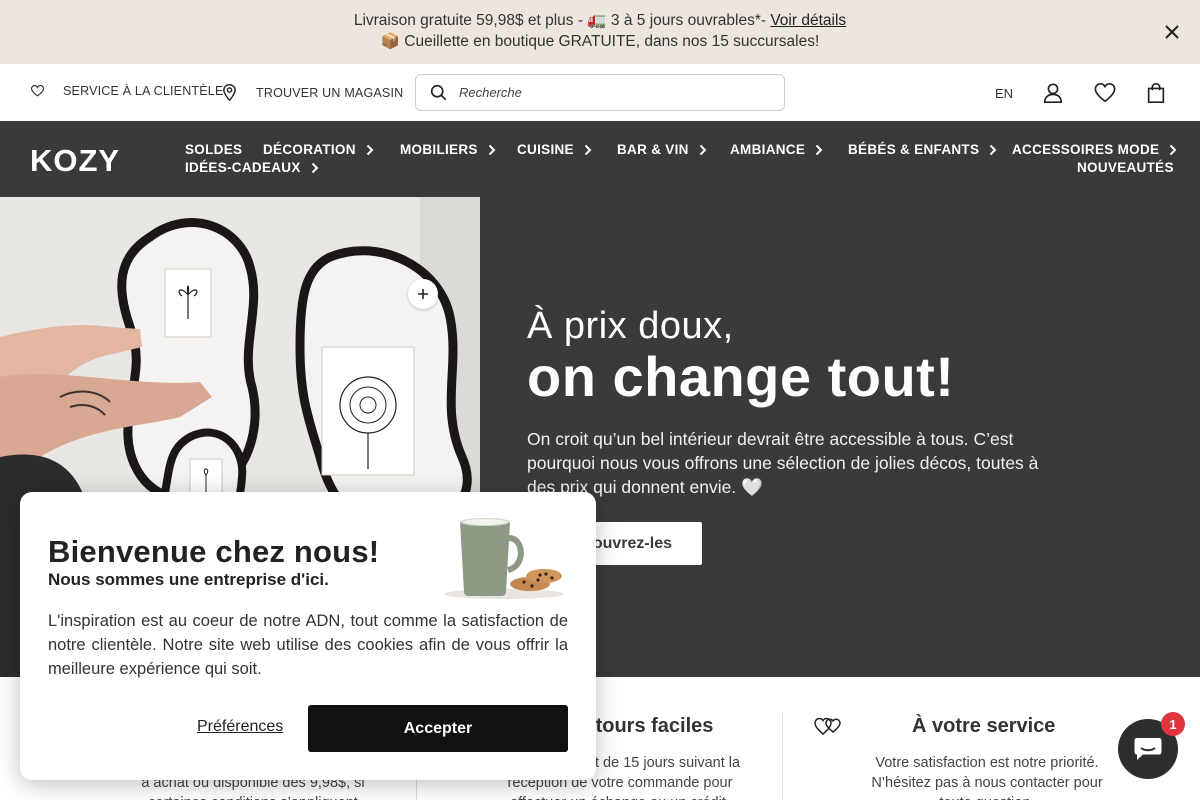 Image resolution: width=1200 pixels, height=800 pixels. Describe the element at coordinates (37, 91) in the screenshot. I see `heart-icon` at that location.